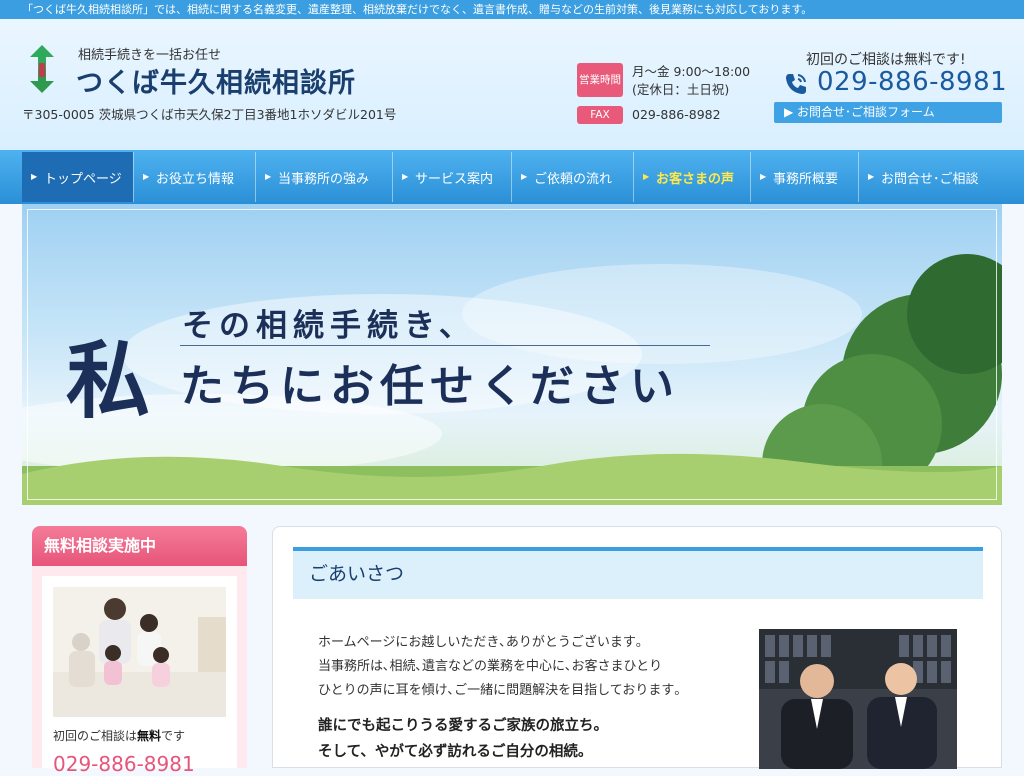 Image resolution: width=1024 pixels, height=776 pixels. What do you see at coordinates (430, 386) in the screenshot?
I see `hero-headline-2: たちにお任せください` at bounding box center [430, 386].